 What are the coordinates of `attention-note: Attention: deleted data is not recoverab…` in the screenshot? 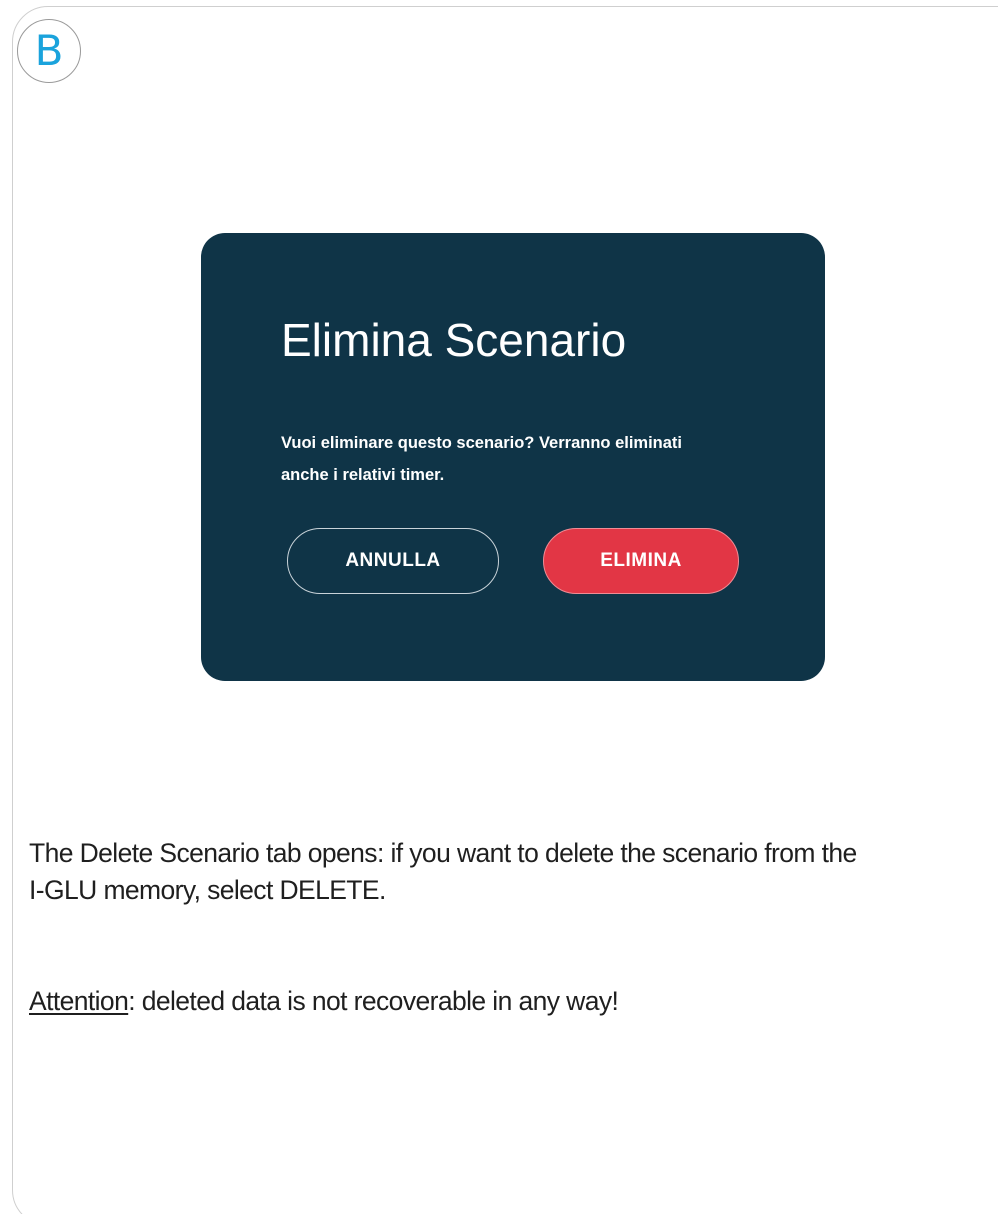 It's located at (324, 1001).